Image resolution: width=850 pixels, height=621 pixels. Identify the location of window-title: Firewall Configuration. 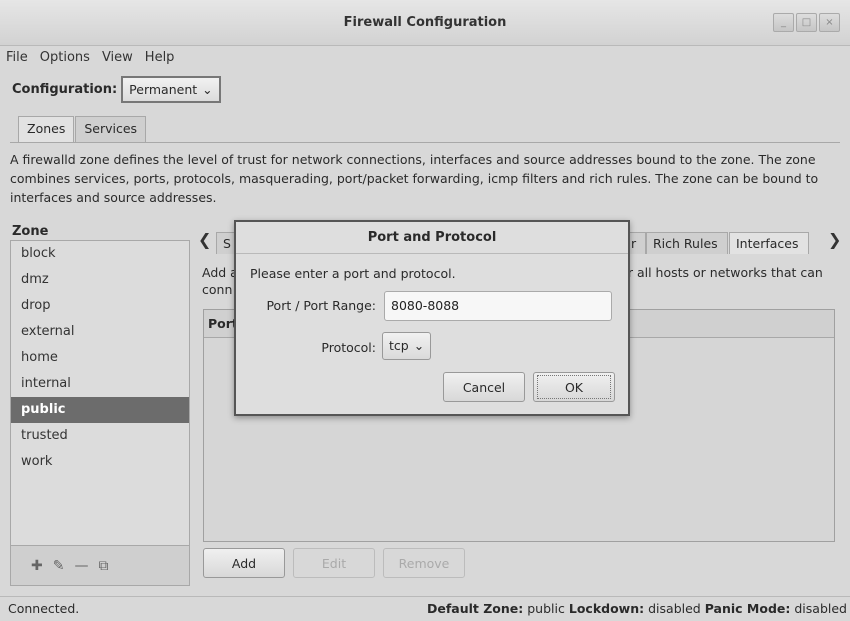
(425, 22).